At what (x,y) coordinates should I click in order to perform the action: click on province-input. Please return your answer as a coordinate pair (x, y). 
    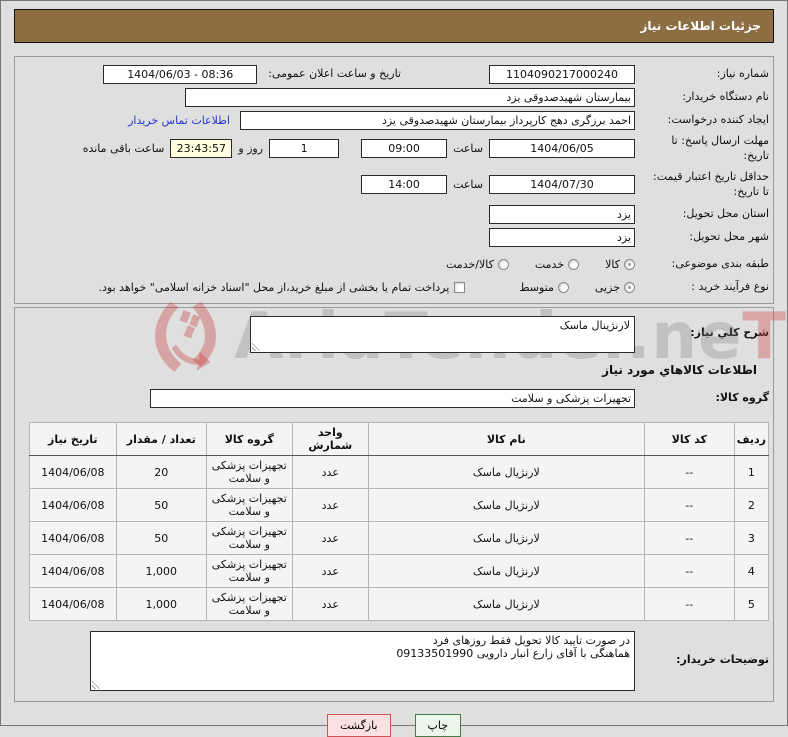
    Looking at the image, I should click on (562, 215).